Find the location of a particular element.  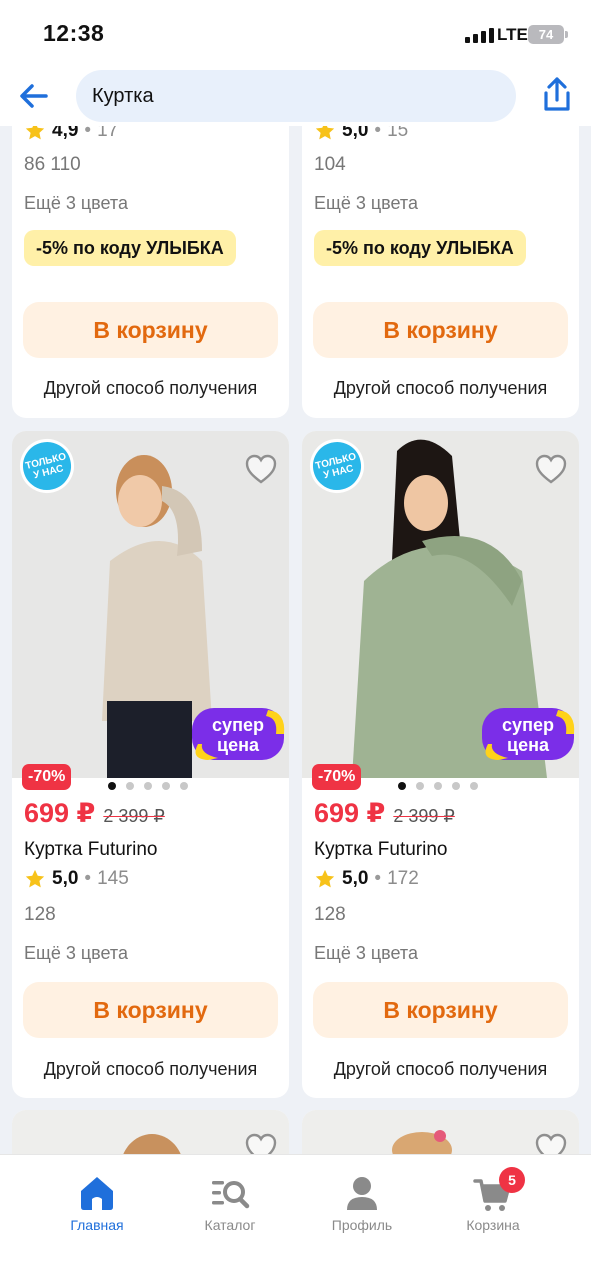

tab-profile: Профиль is located at coordinates (362, 1203).